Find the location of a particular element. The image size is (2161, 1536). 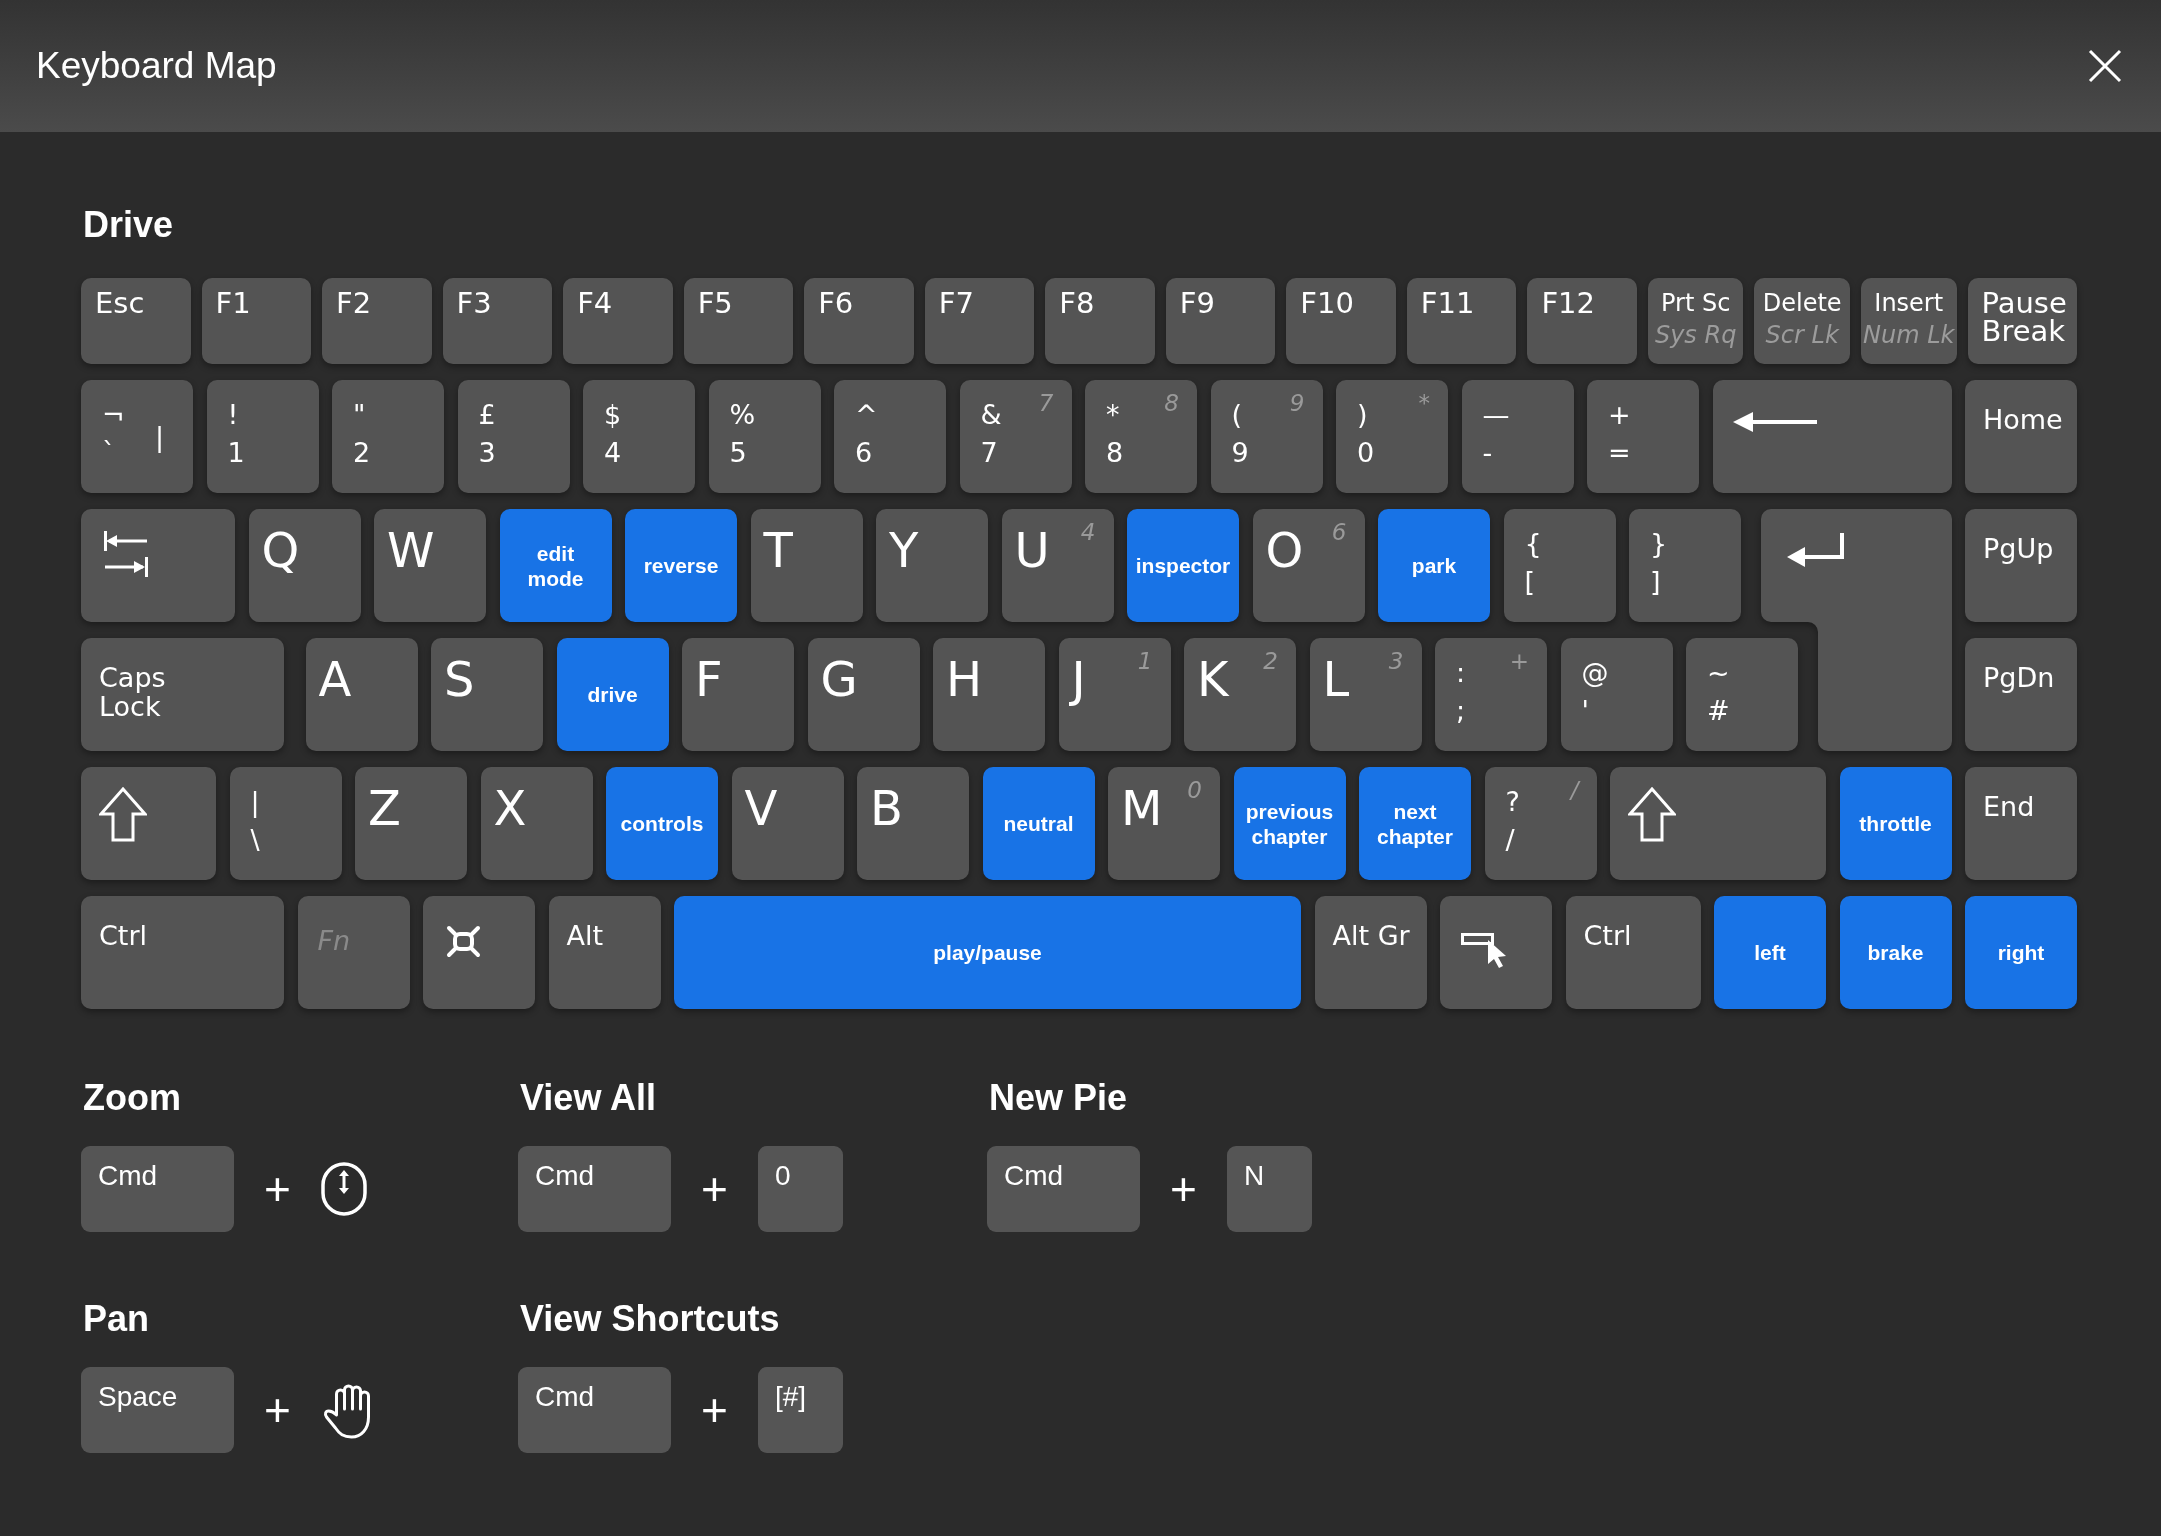

key-legend: End is located at coordinates (2009, 806).